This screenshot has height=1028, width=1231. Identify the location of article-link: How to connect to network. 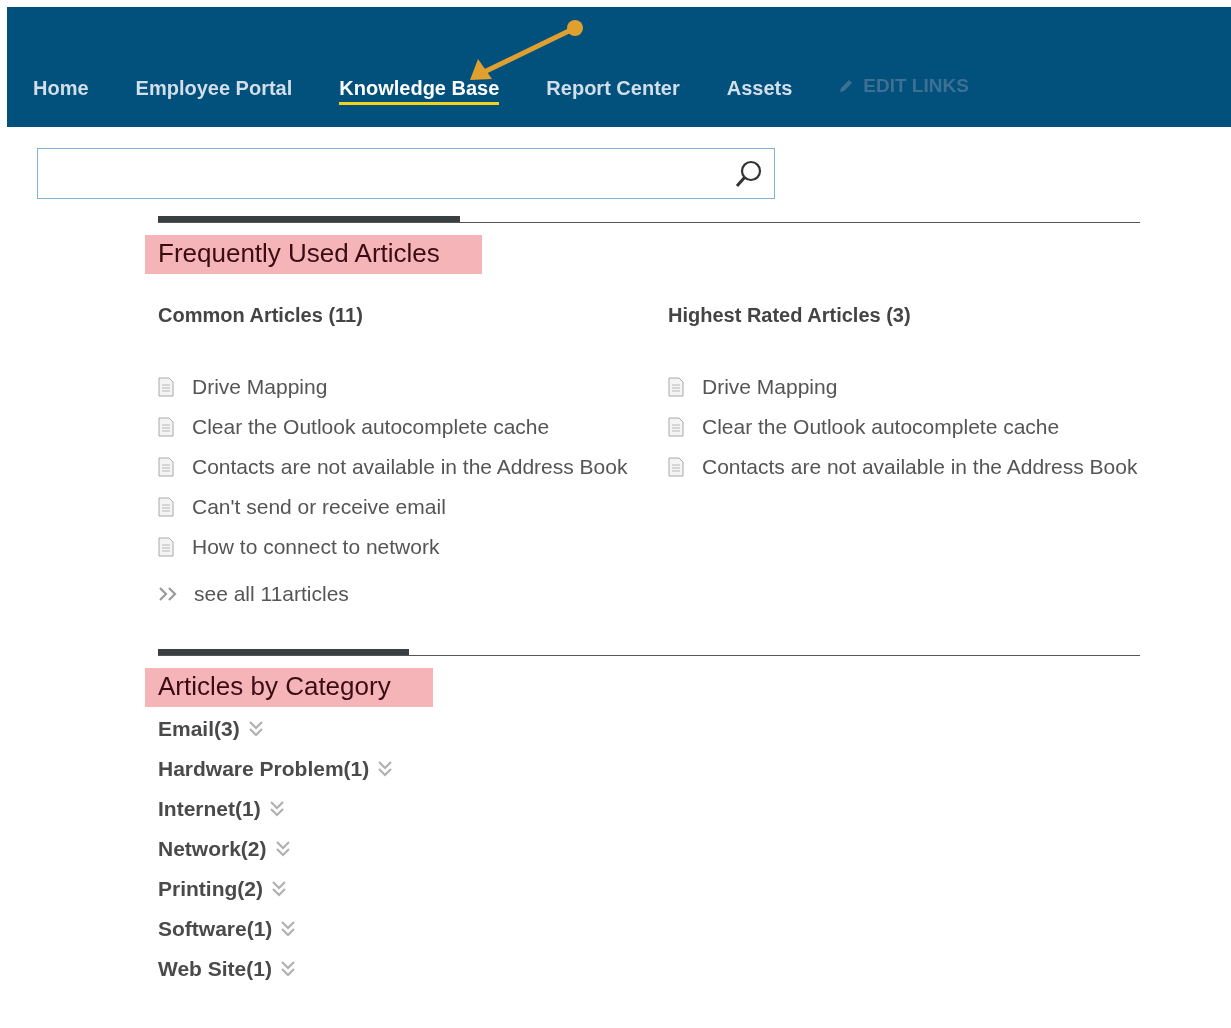
(316, 547).